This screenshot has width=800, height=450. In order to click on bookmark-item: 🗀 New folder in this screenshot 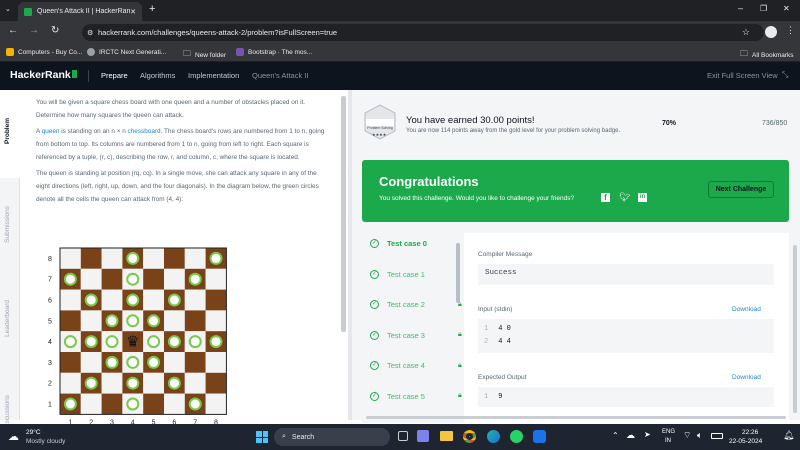, I will do `click(204, 55)`.